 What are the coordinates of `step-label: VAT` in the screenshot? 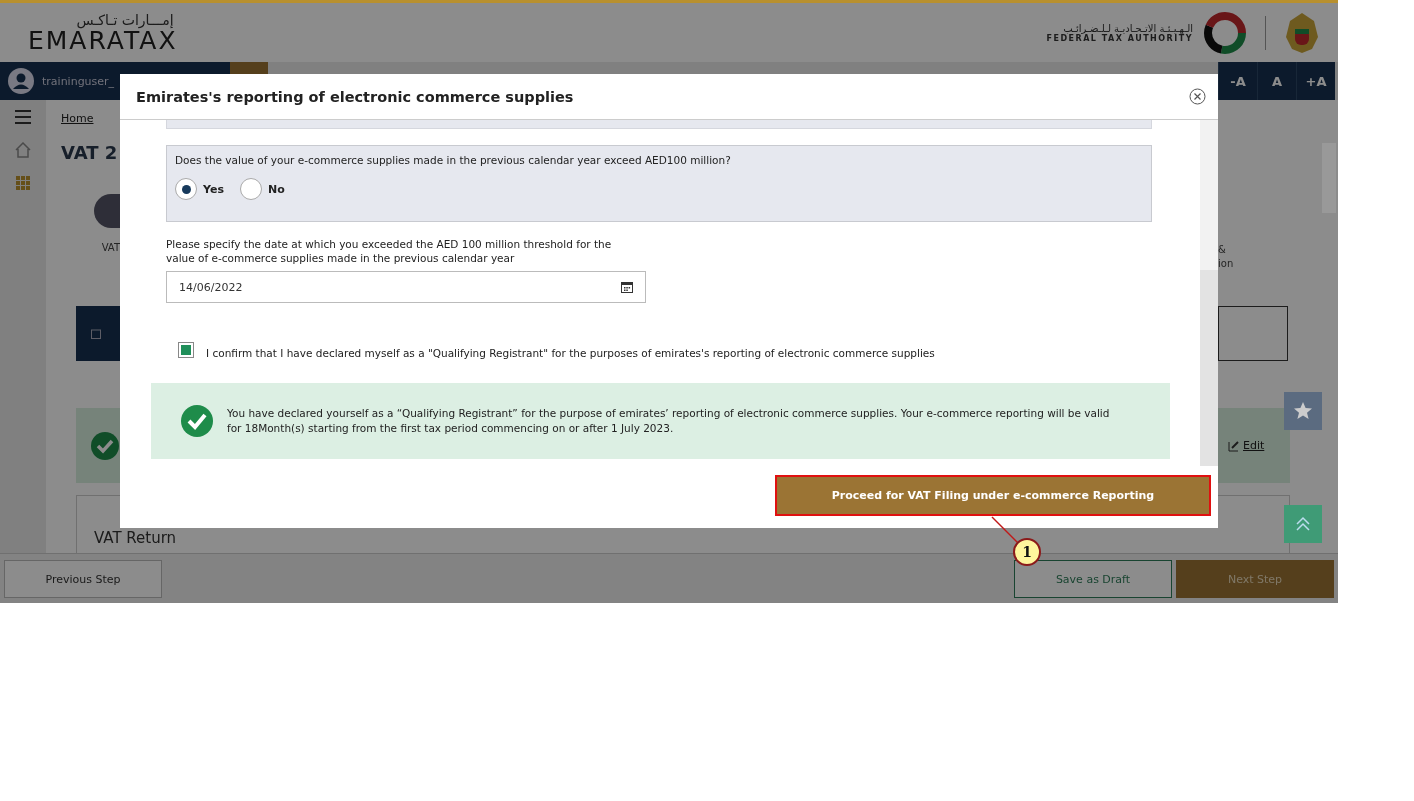 It's located at (110, 247).